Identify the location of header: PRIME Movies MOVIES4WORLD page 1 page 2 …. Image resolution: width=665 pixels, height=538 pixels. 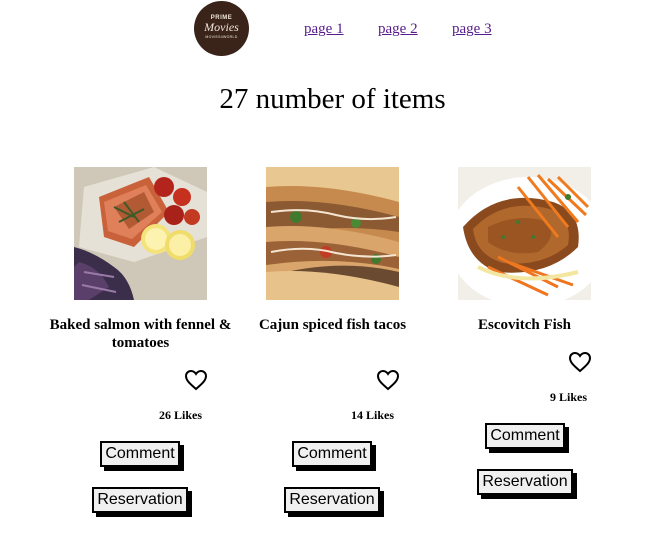
(332, 30).